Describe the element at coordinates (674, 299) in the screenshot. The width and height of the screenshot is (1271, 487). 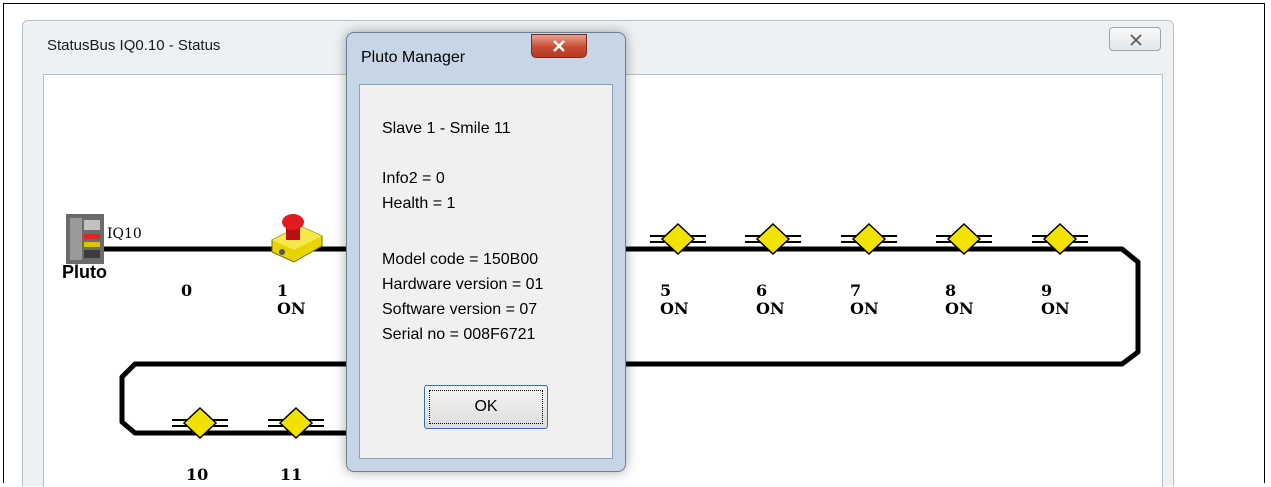
I see `node-label-5: 5 ON` at that location.